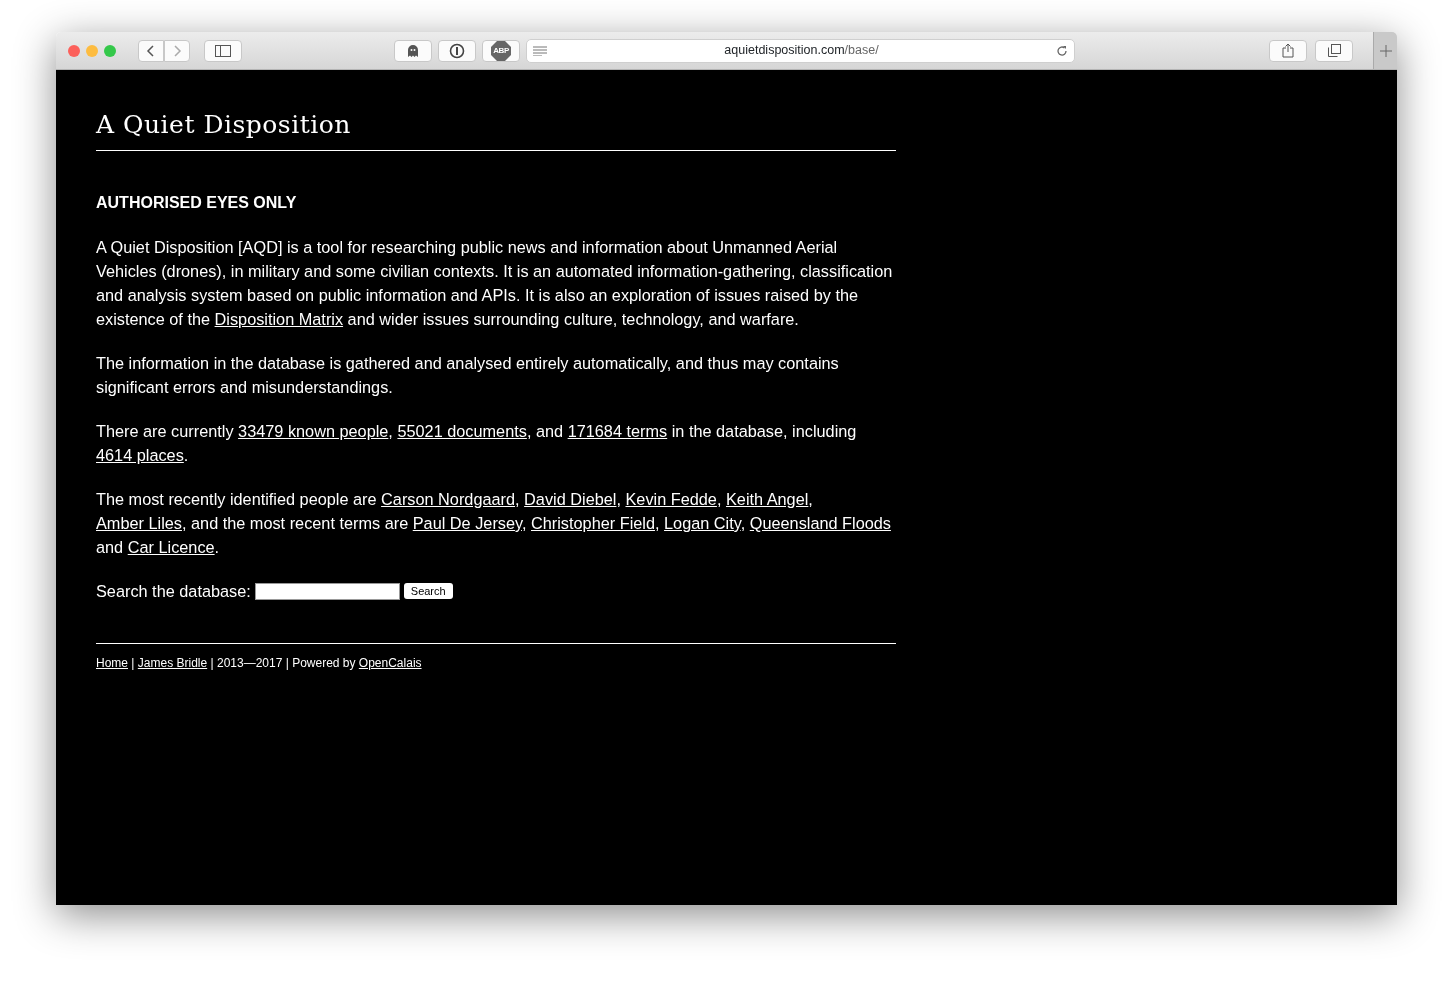 The height and width of the screenshot is (985, 1453). What do you see at coordinates (140, 455) in the screenshot?
I see `text-link: 4614 places` at bounding box center [140, 455].